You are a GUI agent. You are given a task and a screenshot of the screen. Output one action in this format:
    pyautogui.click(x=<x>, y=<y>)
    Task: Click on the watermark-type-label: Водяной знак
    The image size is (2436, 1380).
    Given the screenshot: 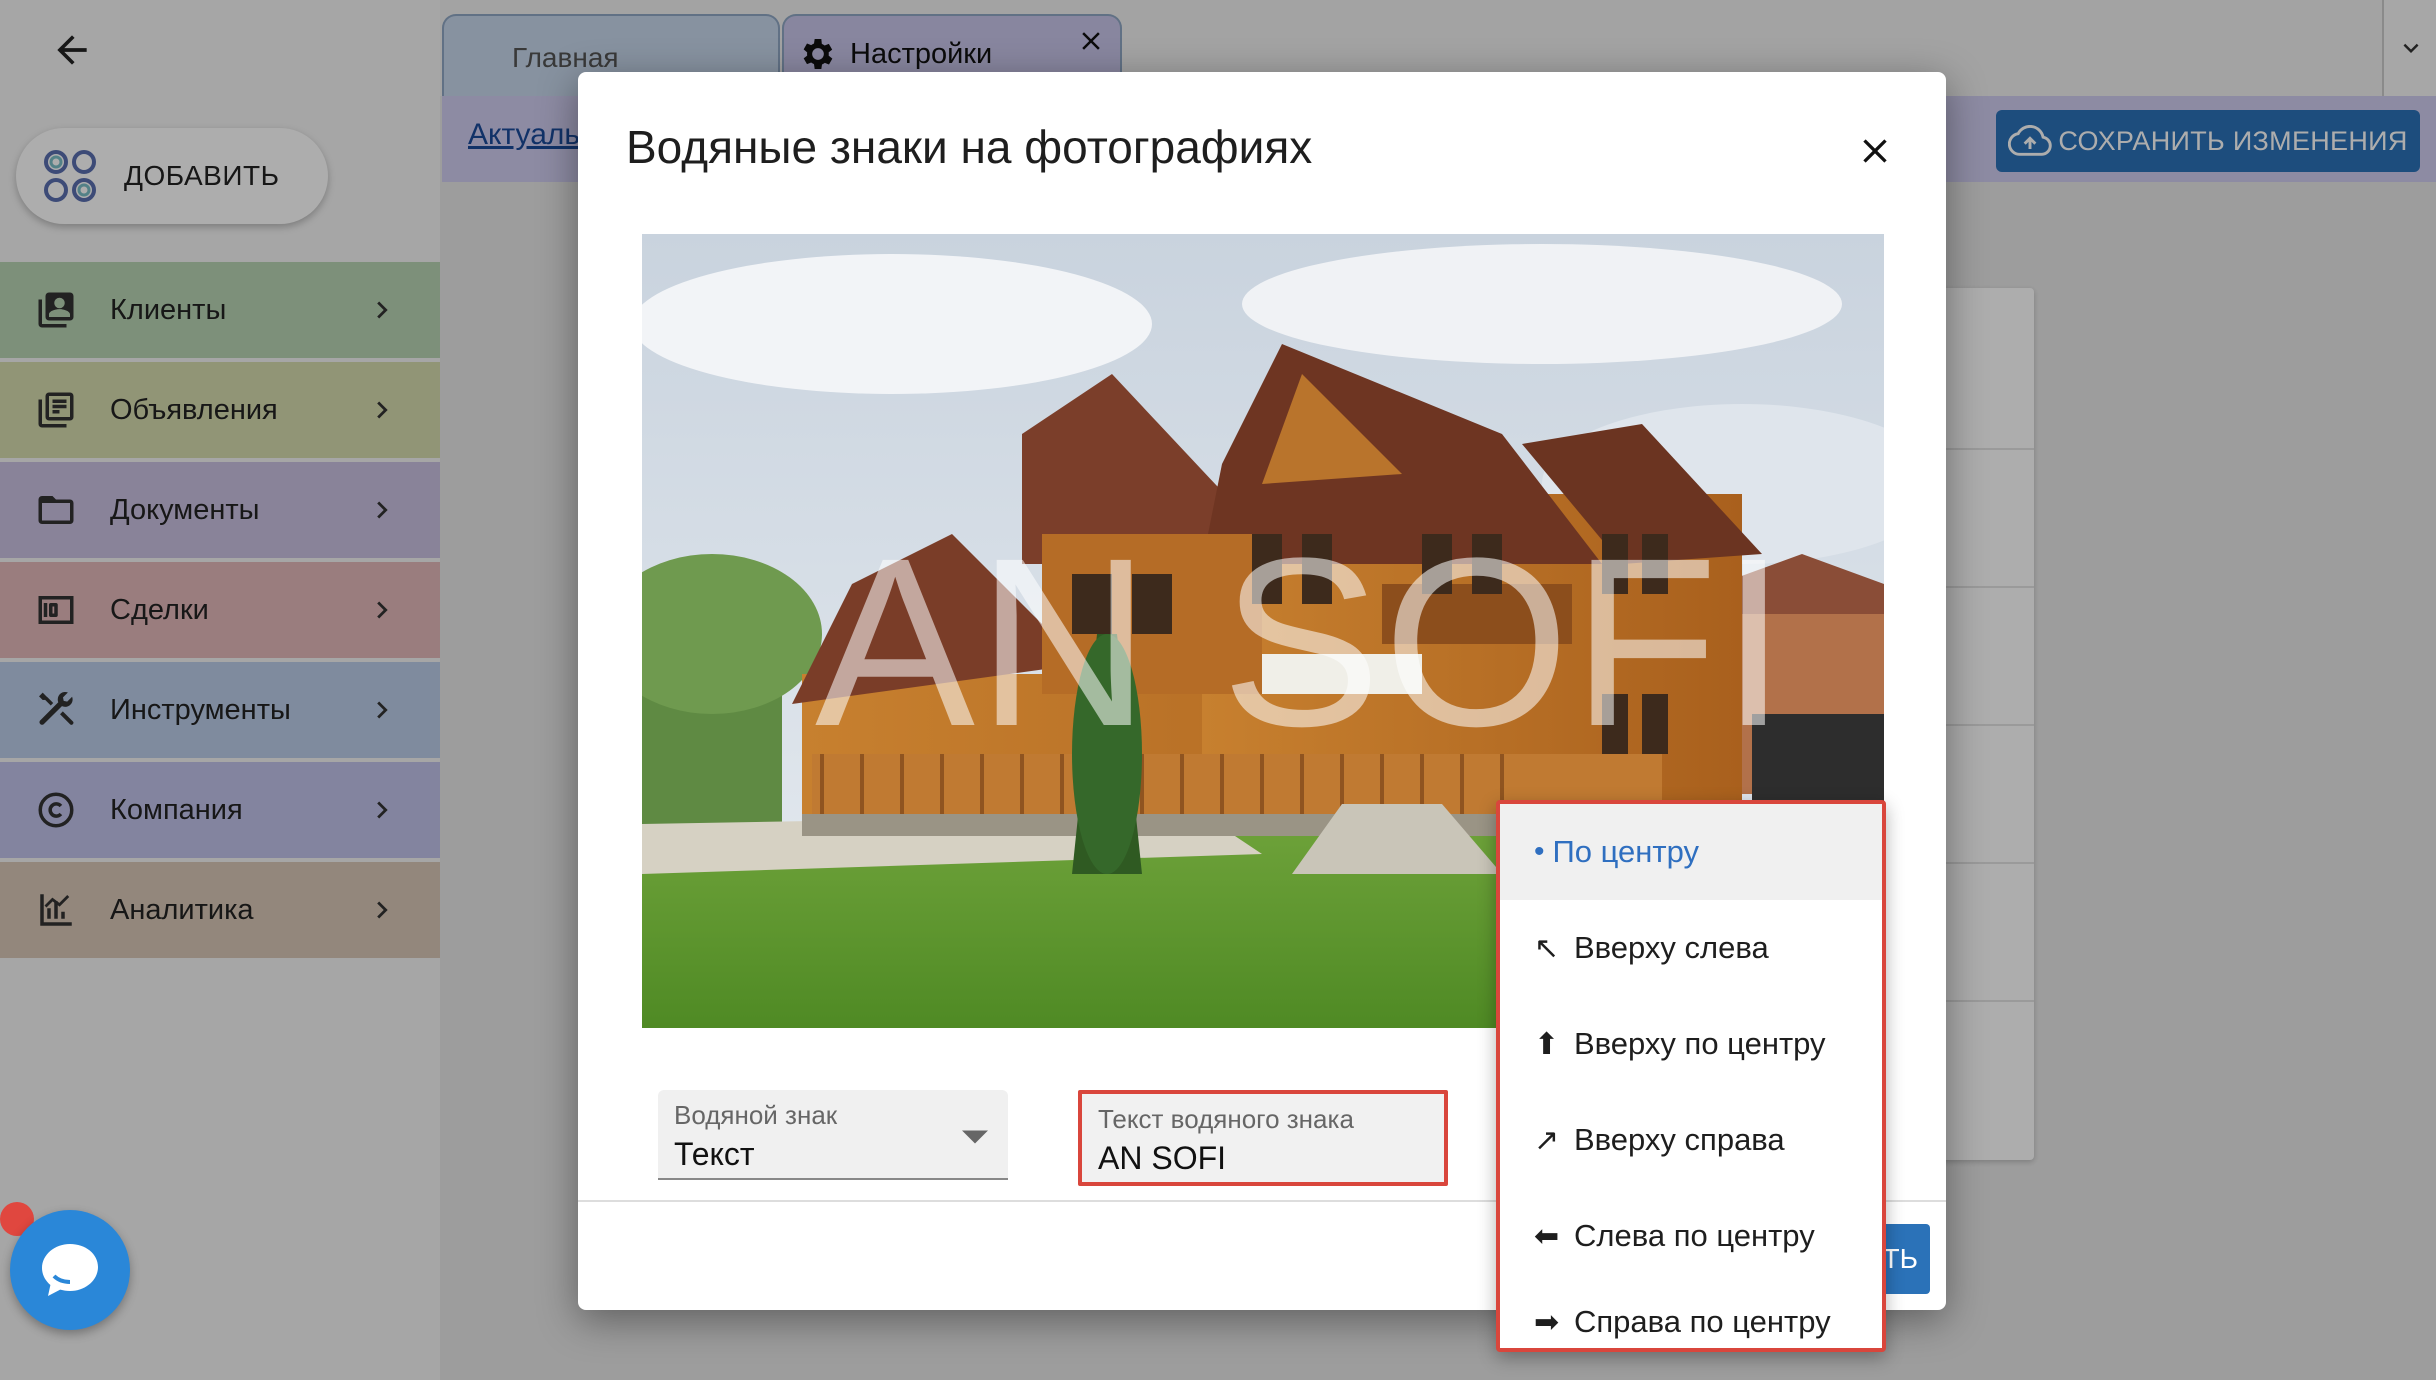 What is the action you would take?
    pyautogui.click(x=756, y=1115)
    